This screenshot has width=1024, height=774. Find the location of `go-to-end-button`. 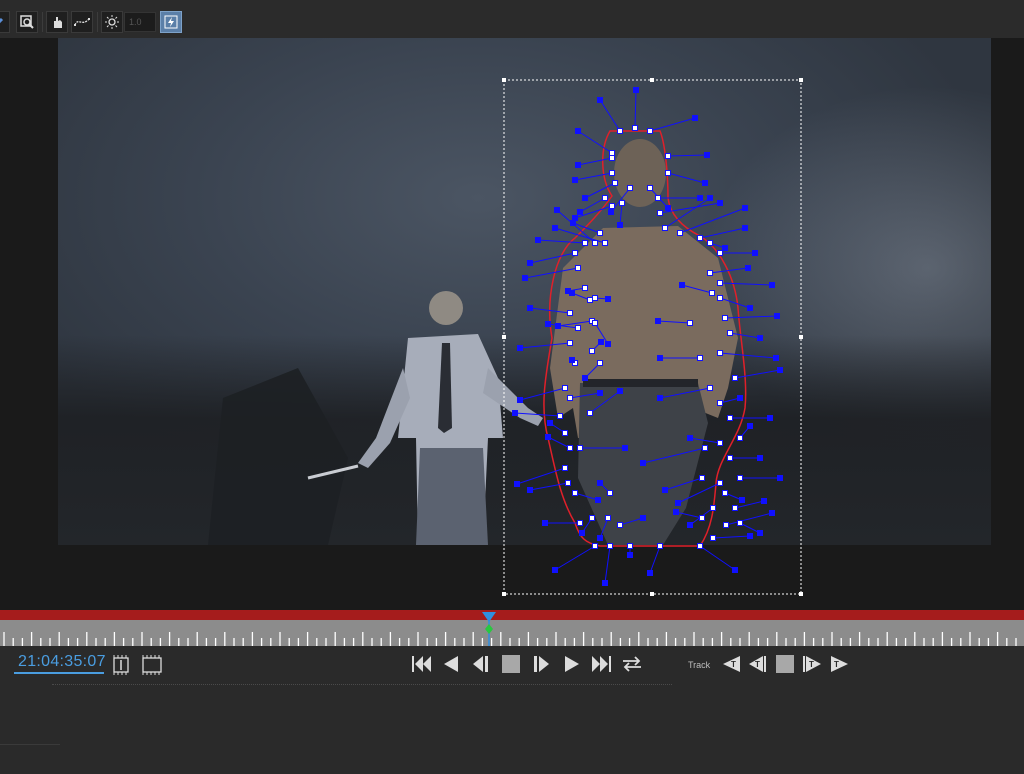

go-to-end-button is located at coordinates (601, 664).